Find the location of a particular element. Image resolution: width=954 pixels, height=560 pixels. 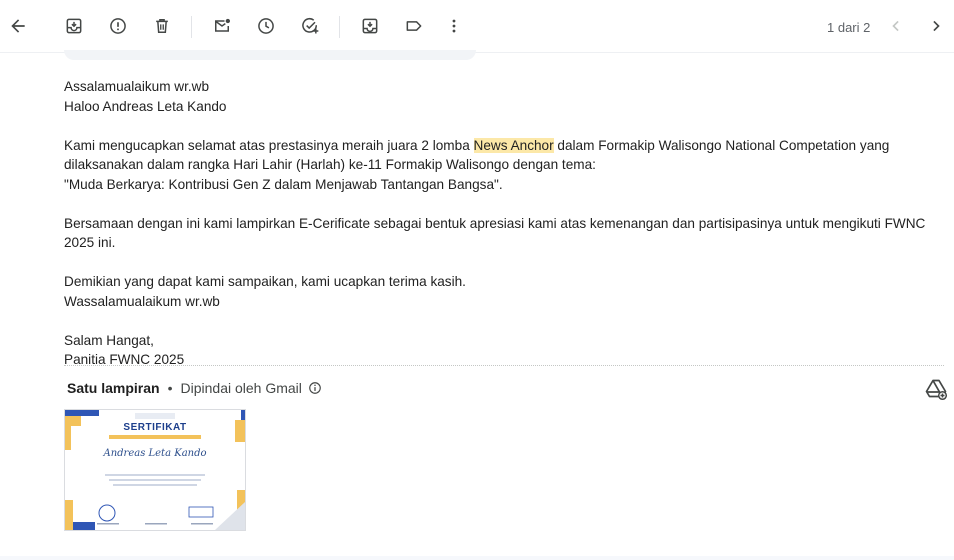

archive-icon is located at coordinates (74, 26).